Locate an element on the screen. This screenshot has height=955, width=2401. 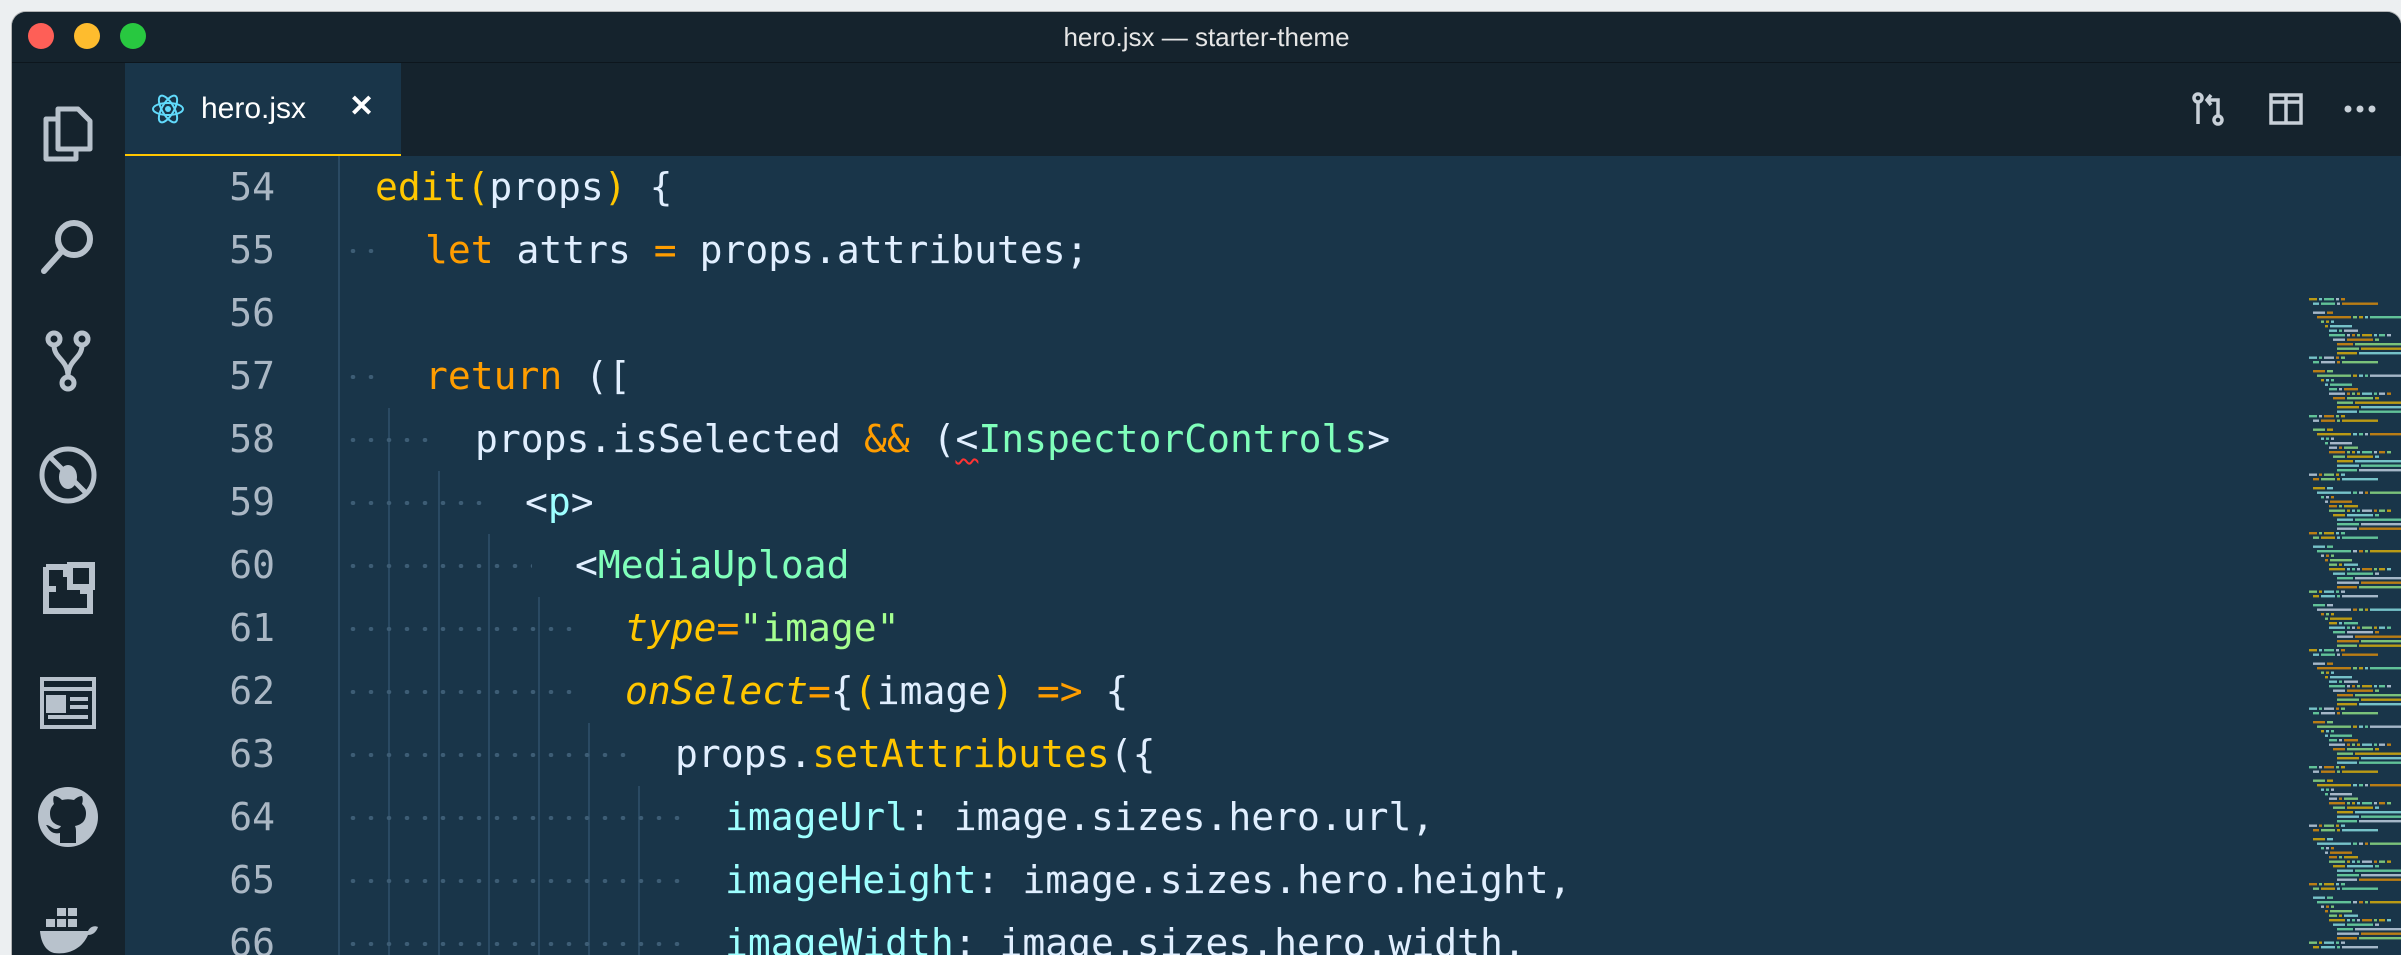
code-token: "image" is located at coordinates (819, 628).